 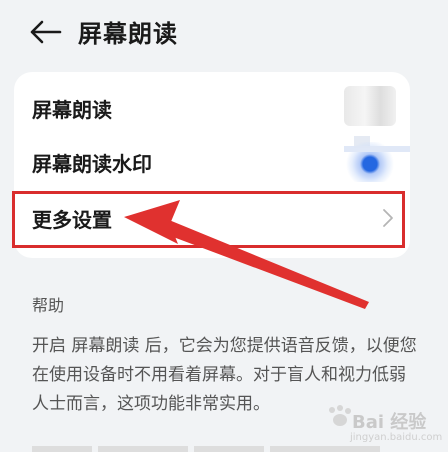 What do you see at coordinates (92, 162) in the screenshot?
I see `setting-screen-reader-watermark: 屏幕朗读水印` at bounding box center [92, 162].